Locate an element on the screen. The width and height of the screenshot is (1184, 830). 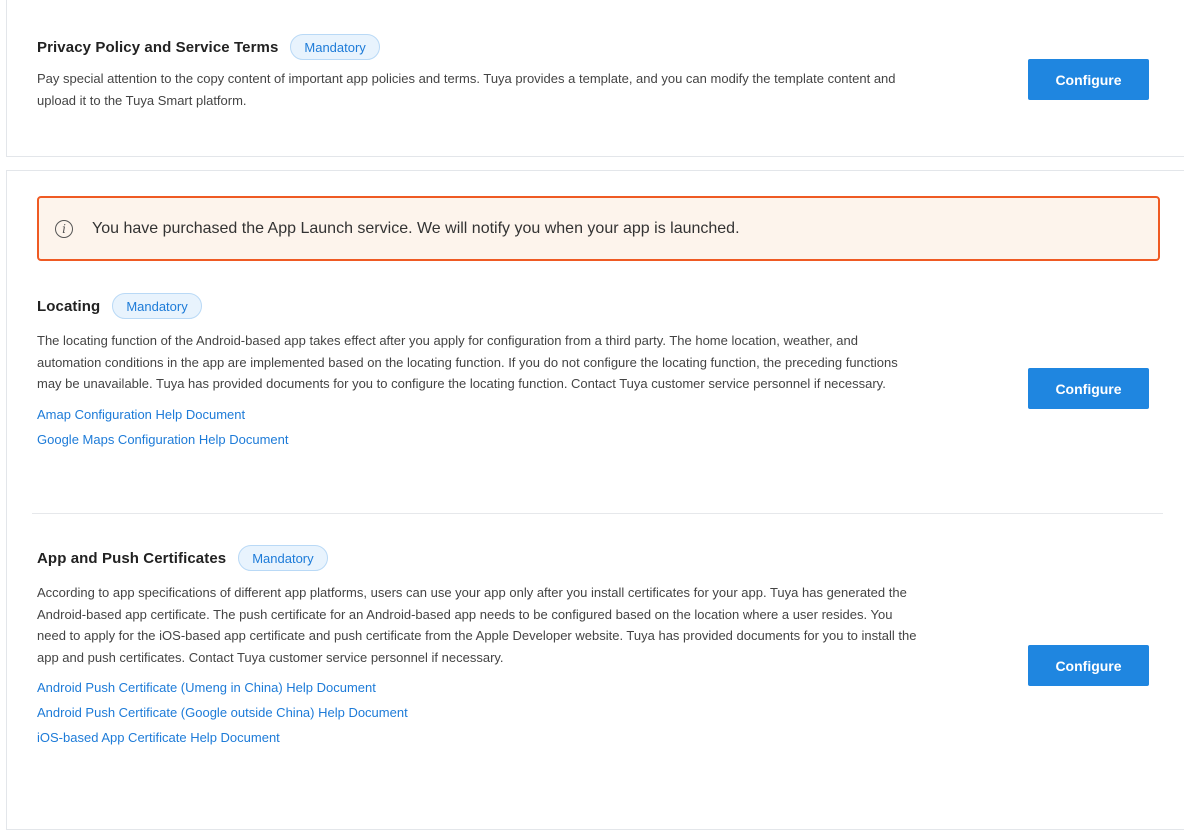
locating-configure-button: Configure is located at coordinates (1088, 388).